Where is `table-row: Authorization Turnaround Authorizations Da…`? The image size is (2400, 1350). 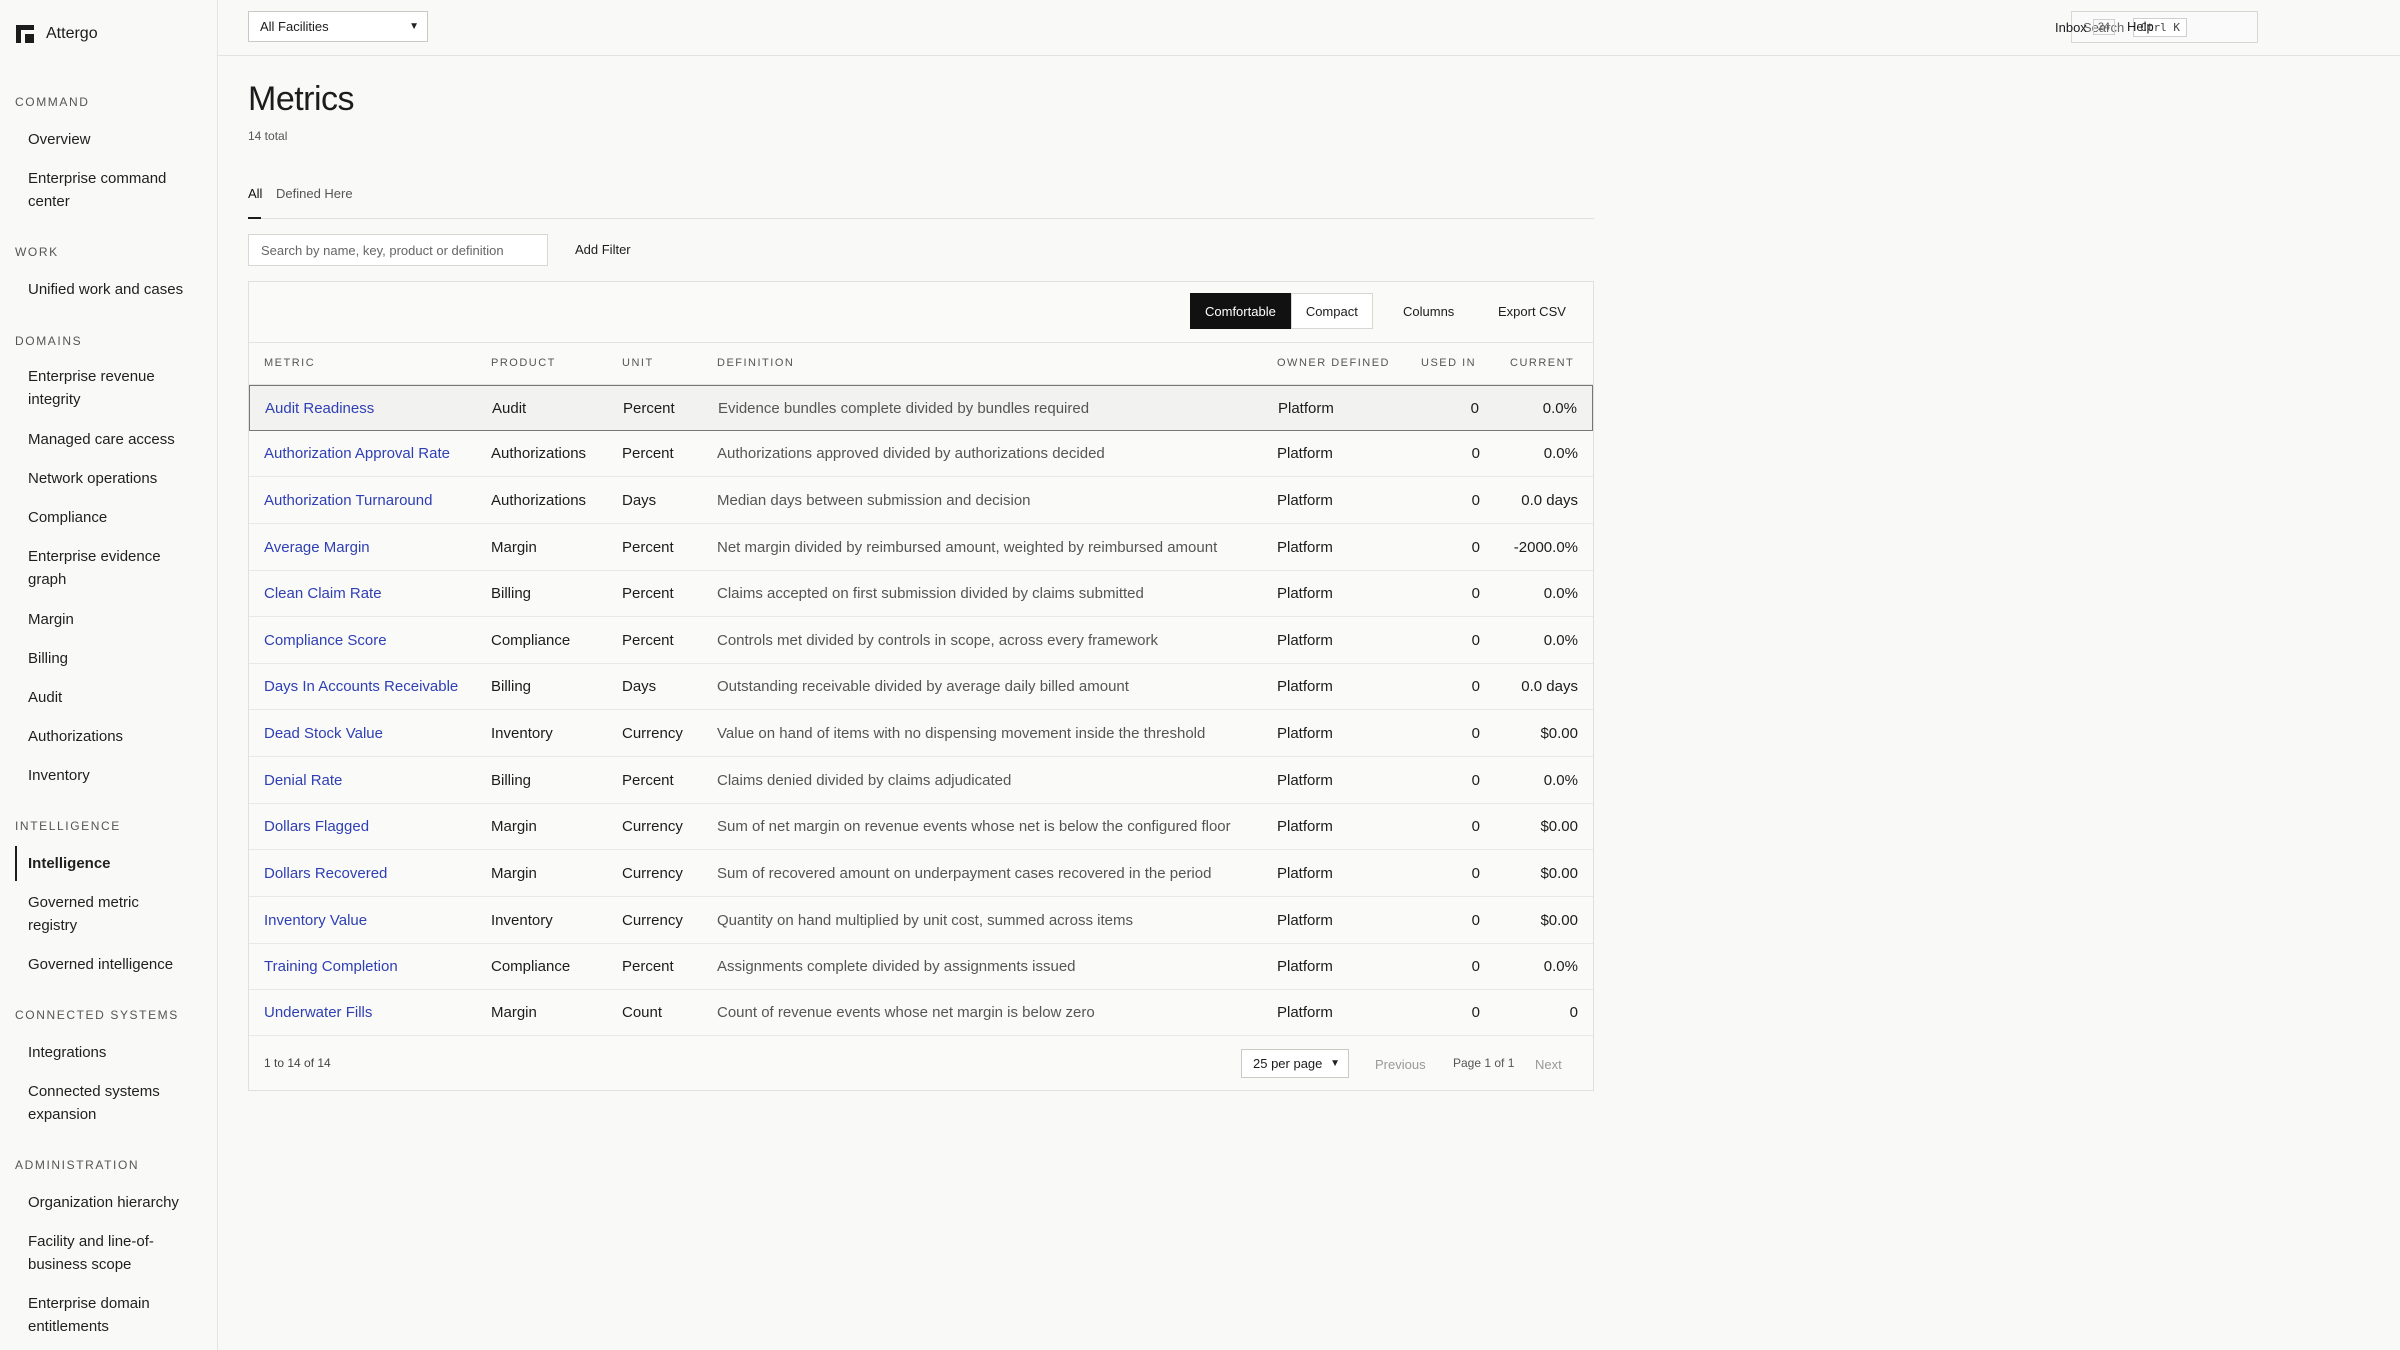 table-row: Authorization Turnaround Authorizations Da… is located at coordinates (921, 501).